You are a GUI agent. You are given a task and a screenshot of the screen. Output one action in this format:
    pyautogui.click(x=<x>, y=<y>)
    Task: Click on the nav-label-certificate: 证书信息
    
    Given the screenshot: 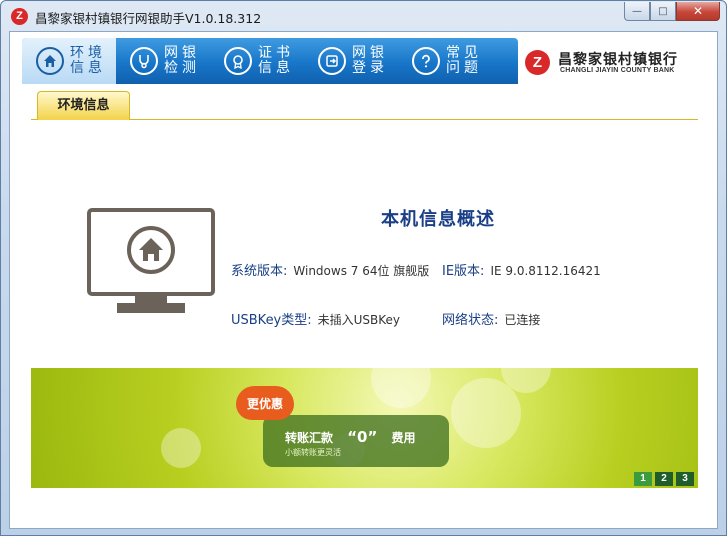 What is the action you would take?
    pyautogui.click(x=276, y=60)
    